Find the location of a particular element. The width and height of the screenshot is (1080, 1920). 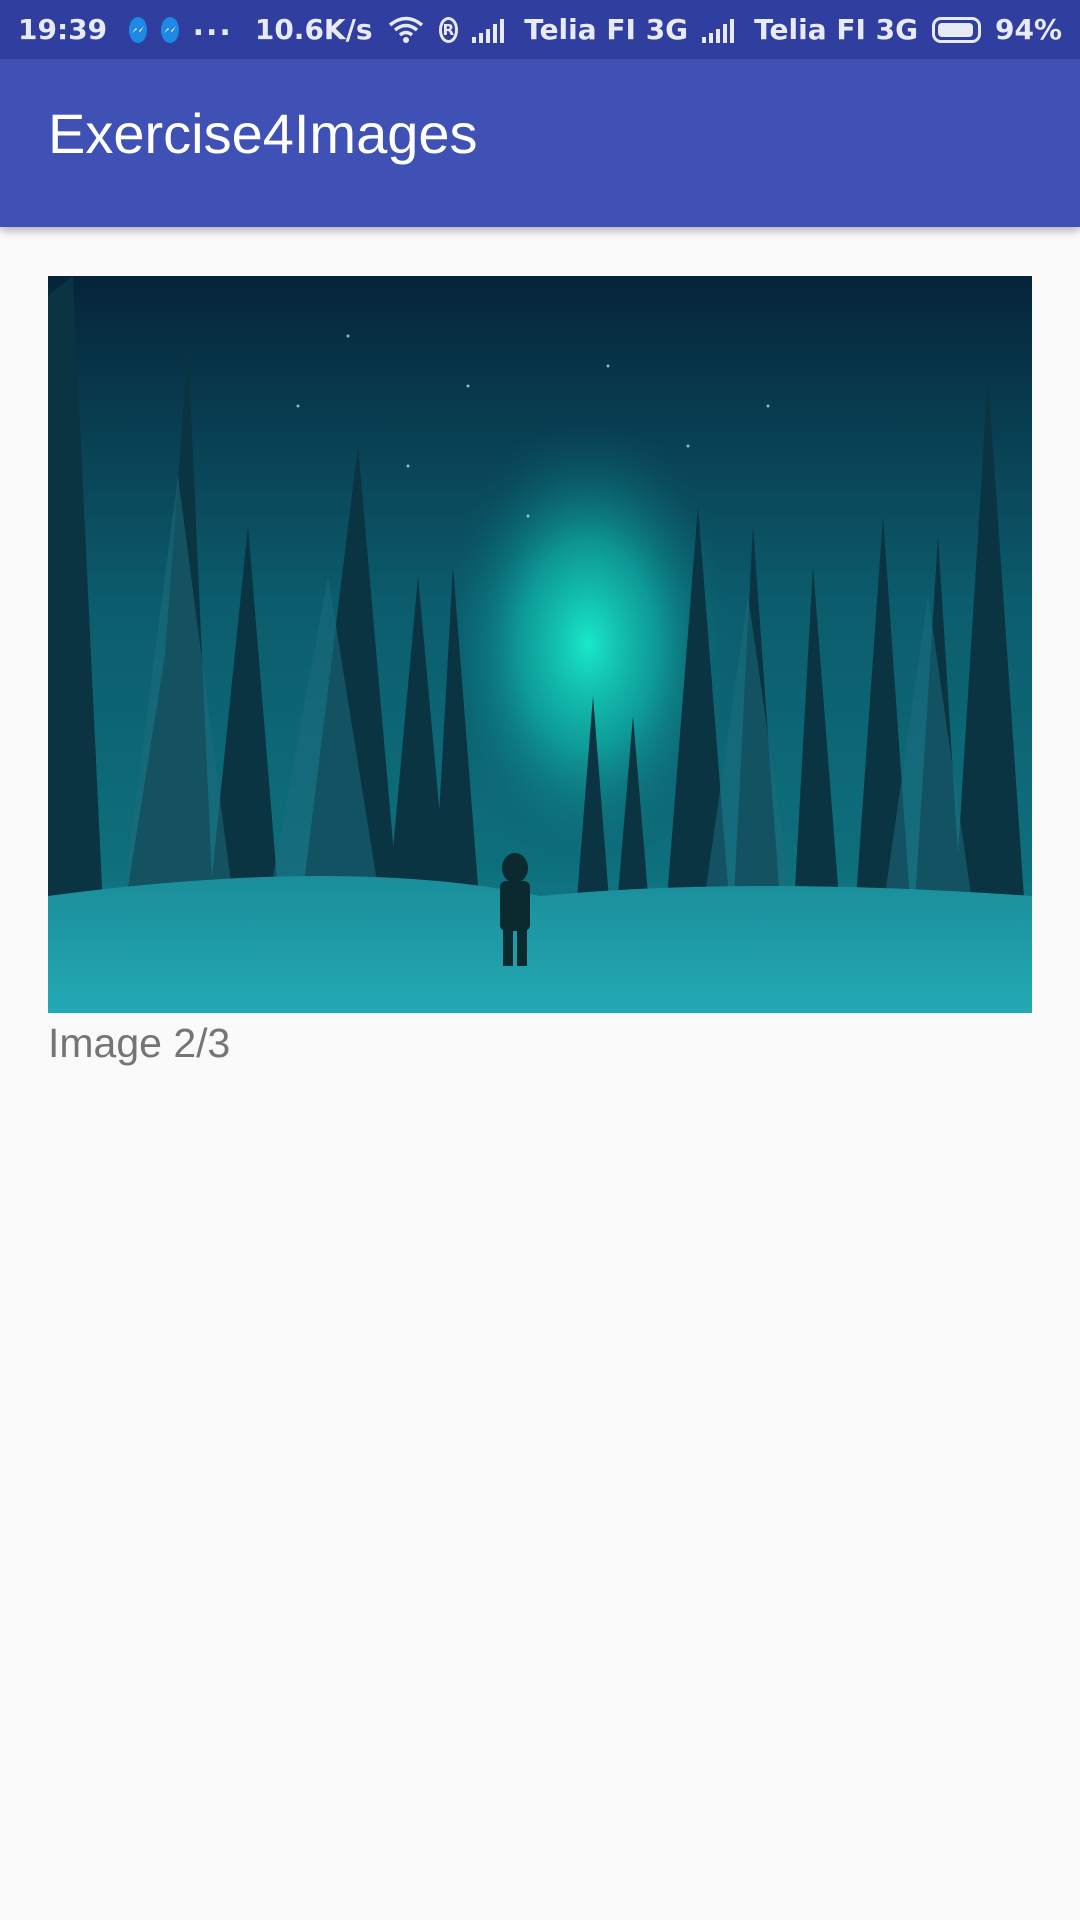

battery-icon is located at coordinates (956, 29).